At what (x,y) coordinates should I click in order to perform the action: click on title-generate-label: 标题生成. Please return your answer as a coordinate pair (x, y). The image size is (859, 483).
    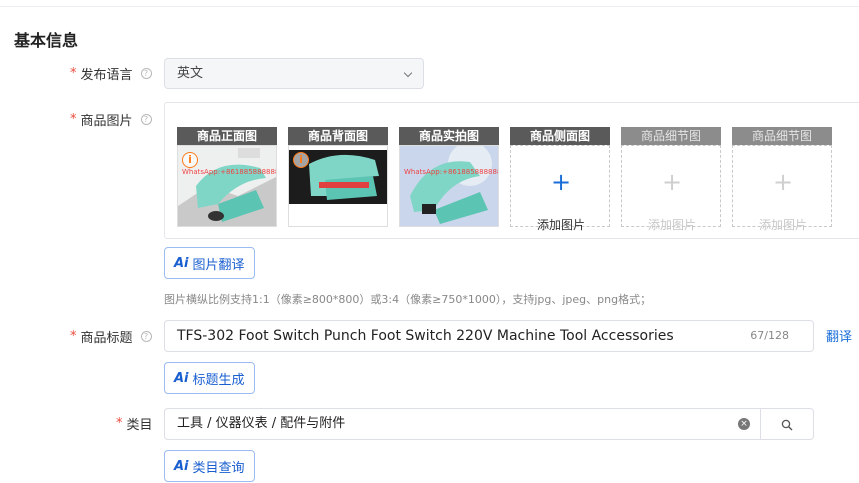
    Looking at the image, I should click on (218, 380).